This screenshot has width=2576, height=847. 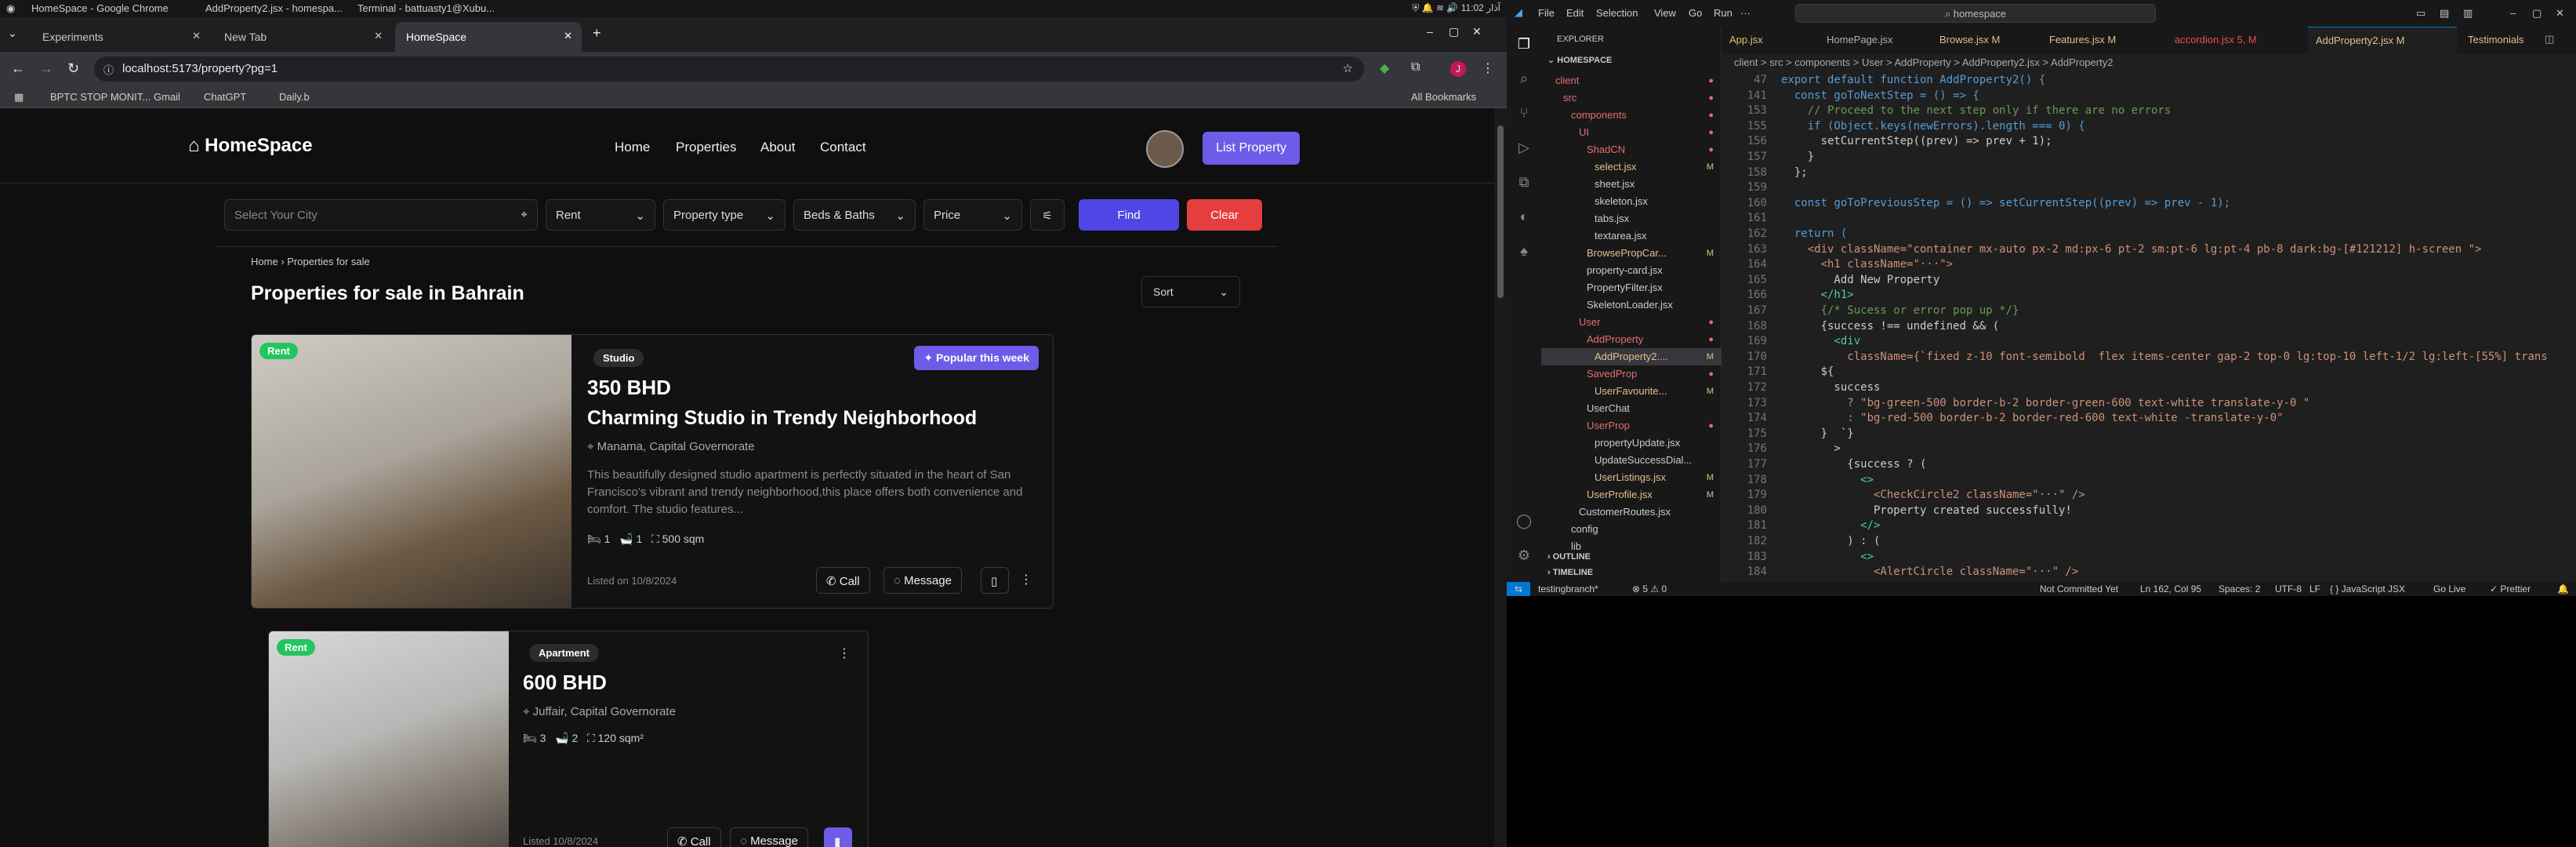 I want to click on panel-icon: ▤, so click(x=2445, y=13).